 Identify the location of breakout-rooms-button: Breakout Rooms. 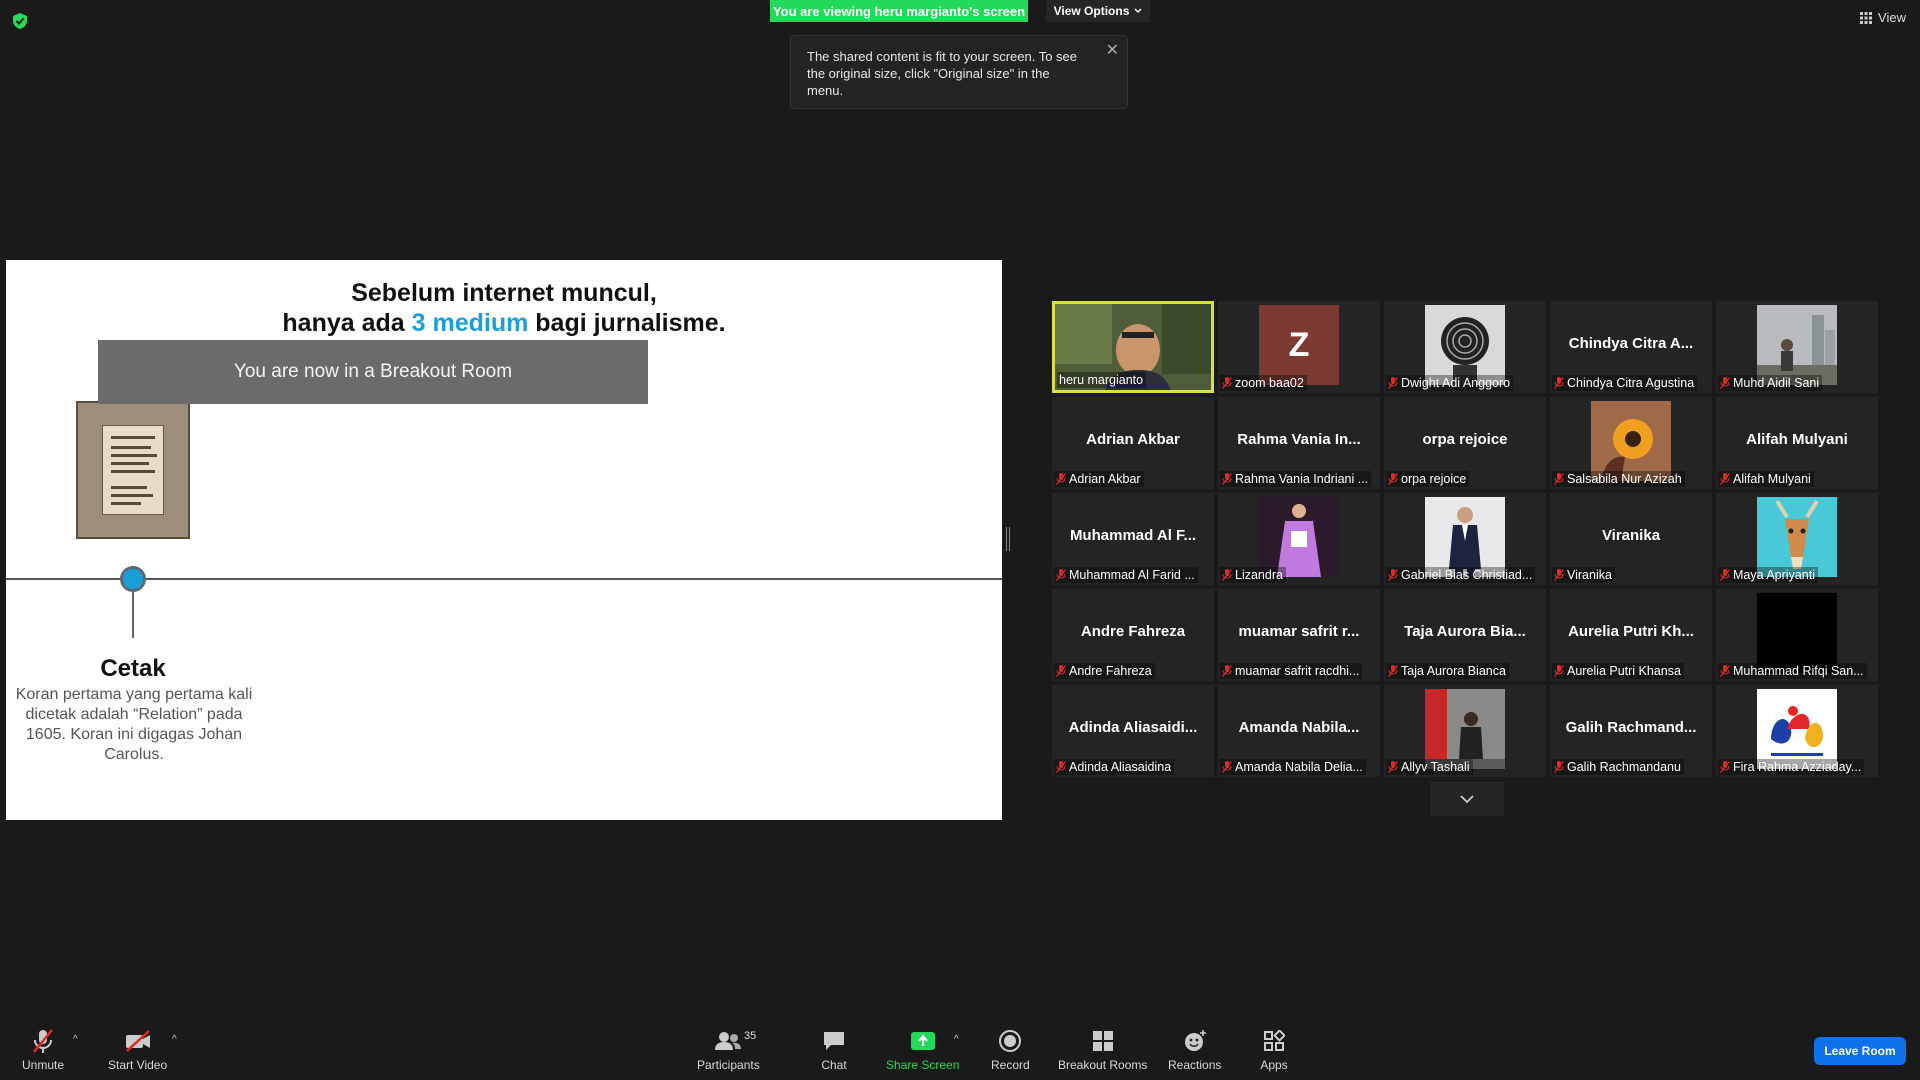
(1102, 1050).